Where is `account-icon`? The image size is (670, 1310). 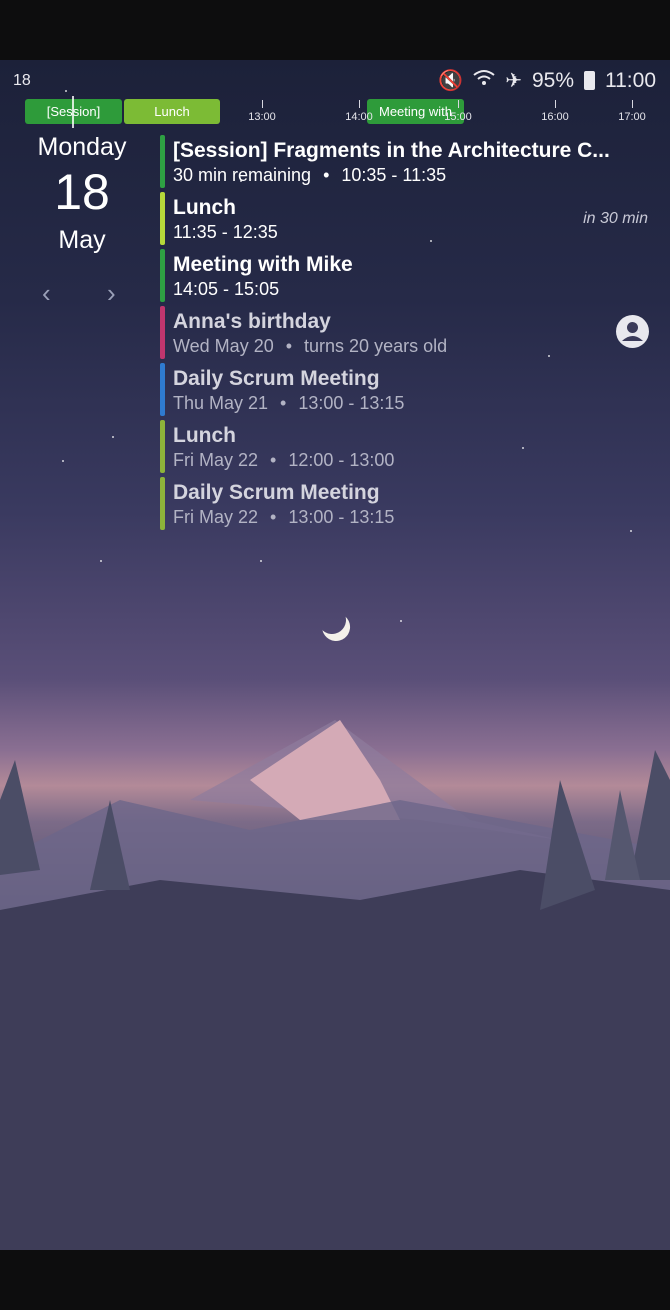
account-icon is located at coordinates (632, 331).